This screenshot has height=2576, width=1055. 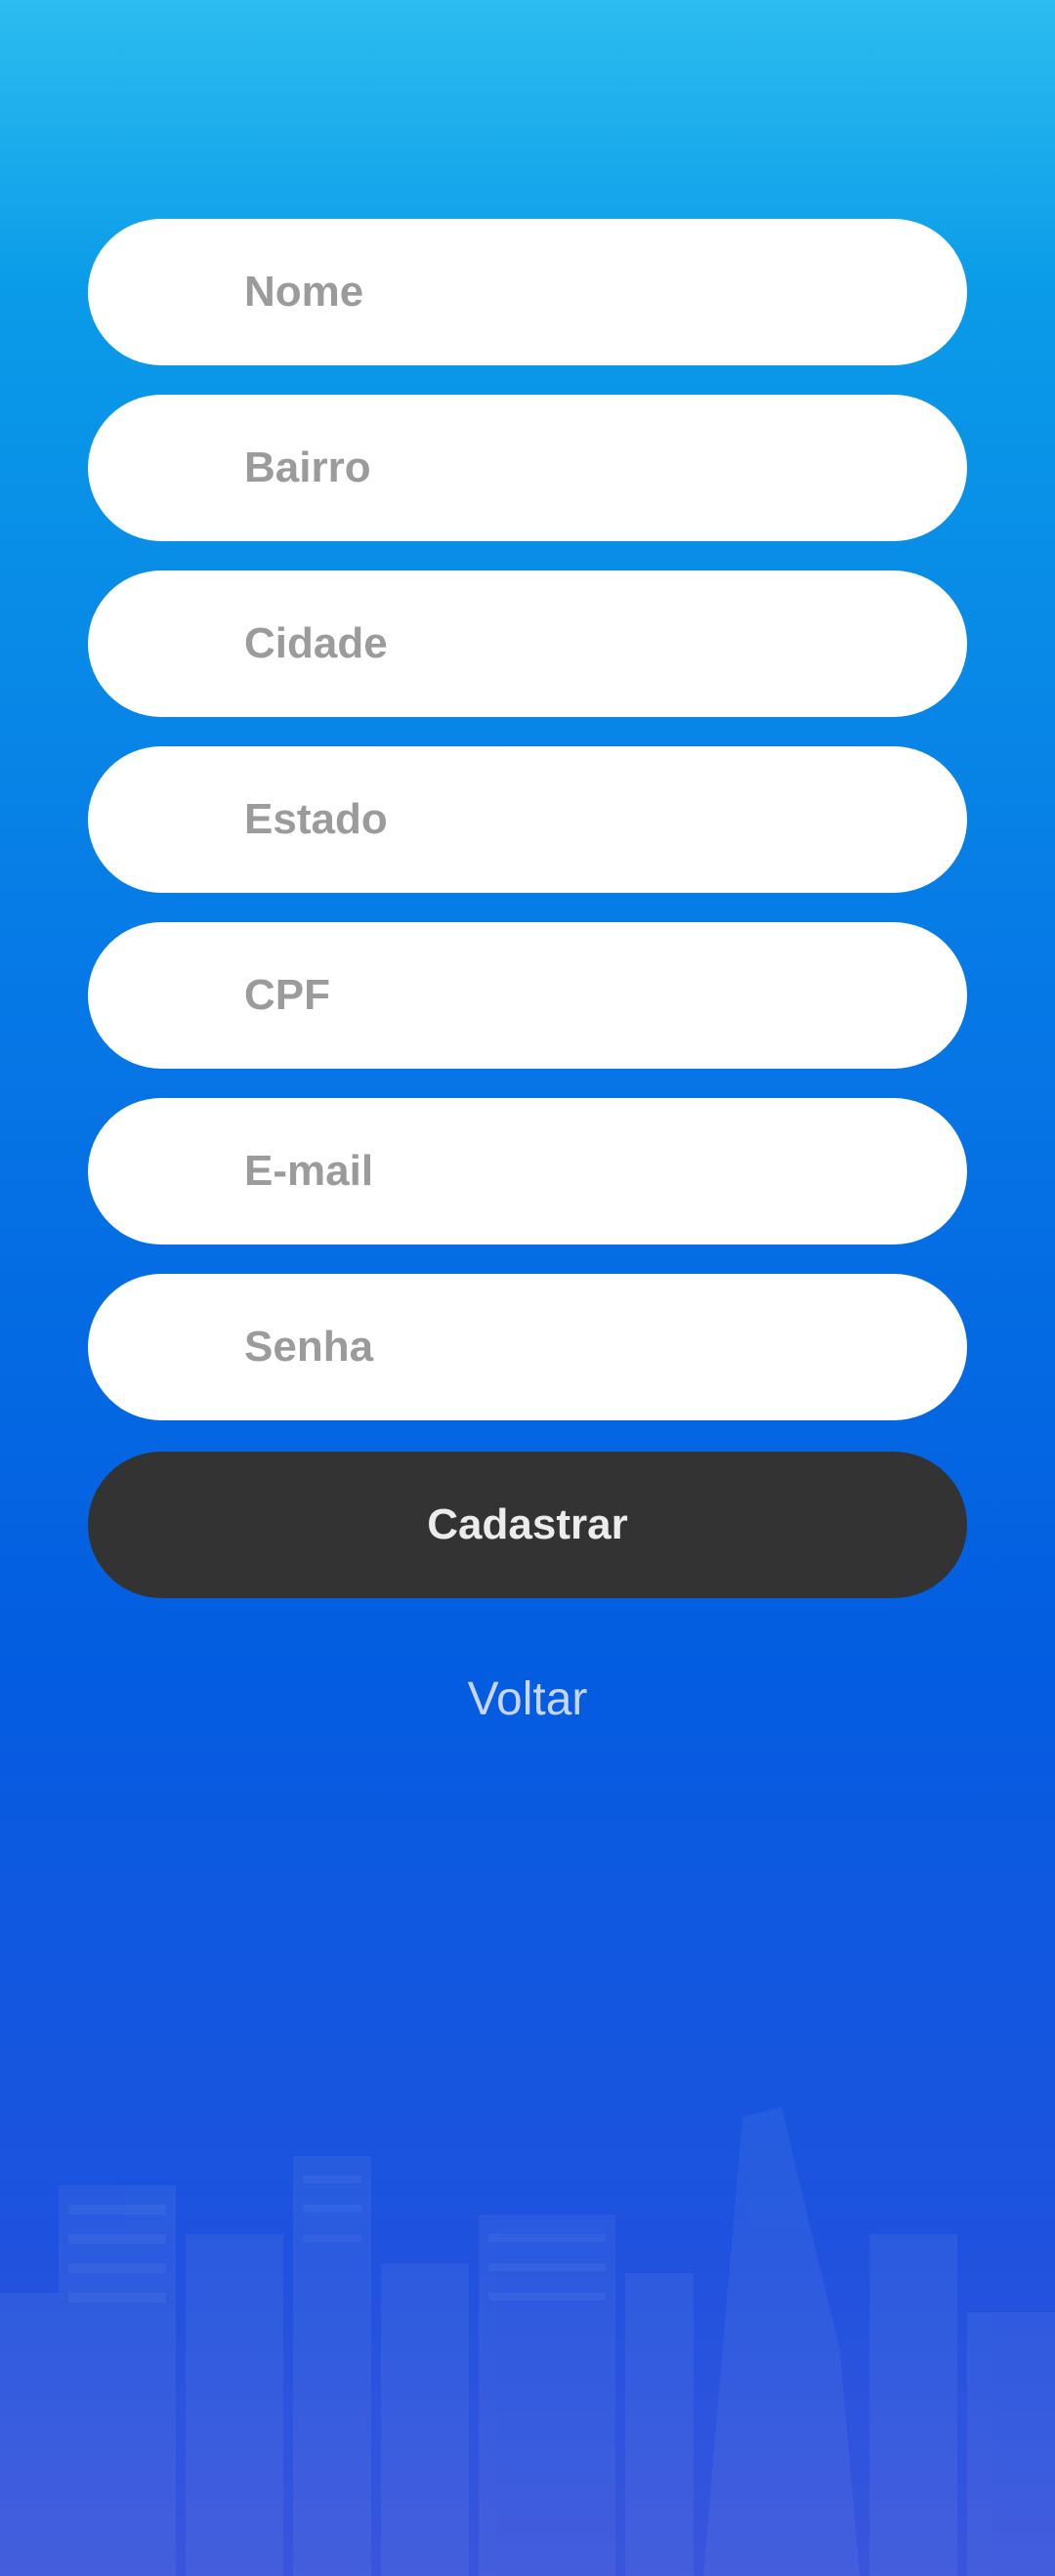 I want to click on back-link: Voltar, so click(x=527, y=1699).